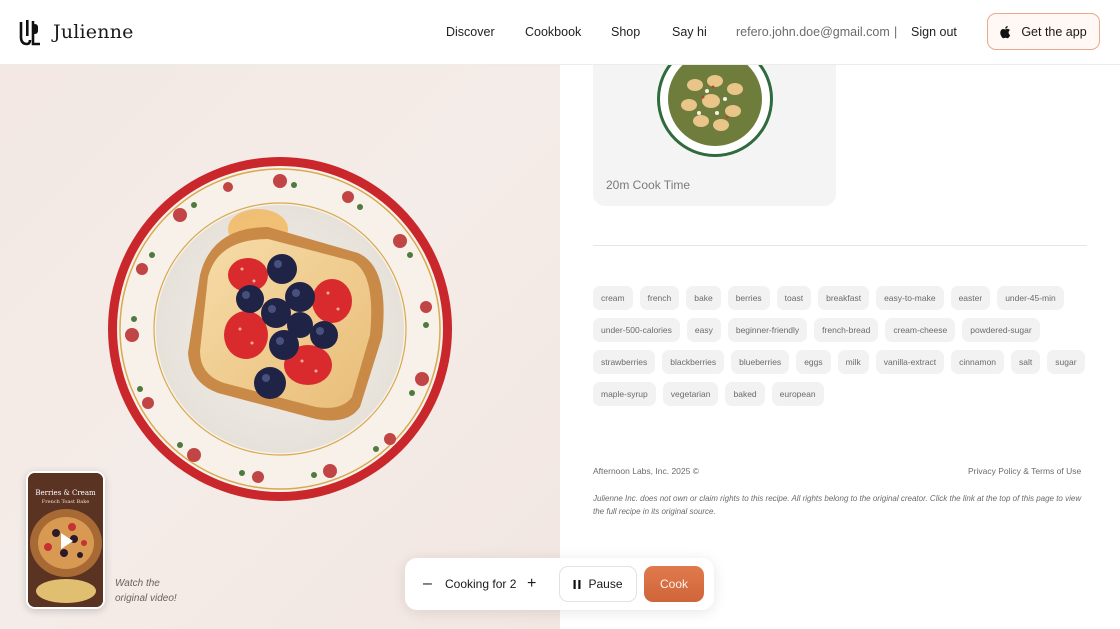  What do you see at coordinates (760, 362) in the screenshot?
I see `tag-chip: blueberries` at bounding box center [760, 362].